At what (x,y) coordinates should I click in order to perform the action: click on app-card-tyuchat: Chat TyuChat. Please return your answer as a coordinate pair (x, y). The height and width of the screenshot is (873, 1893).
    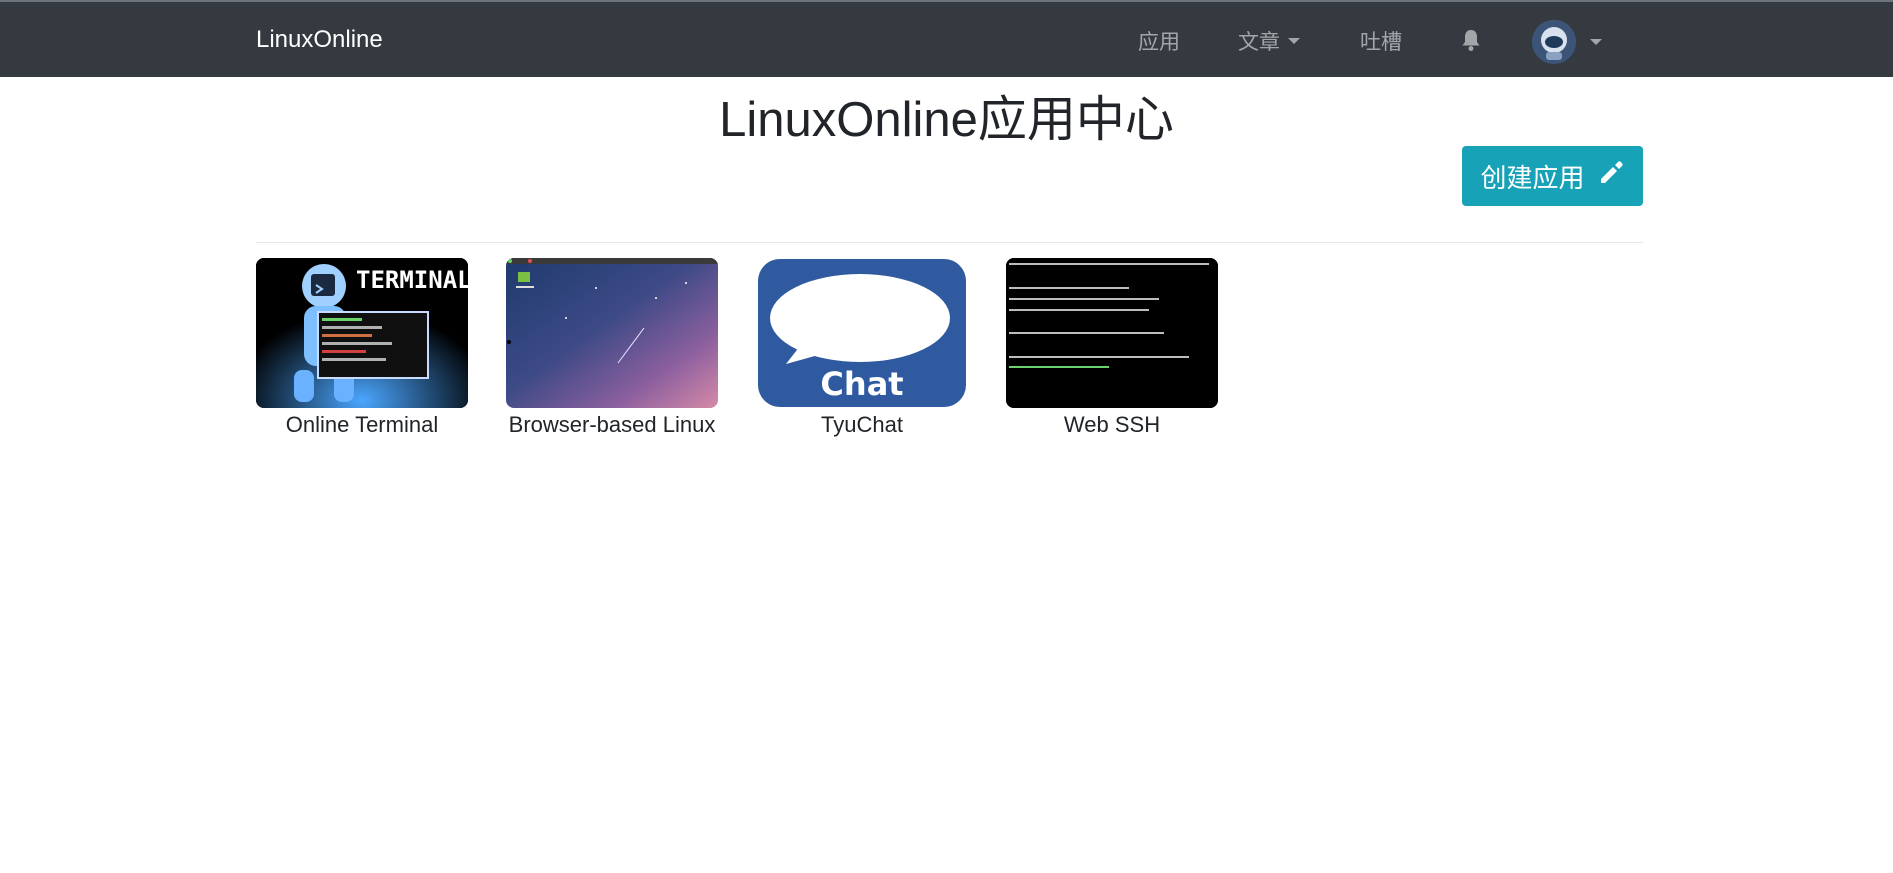
    Looking at the image, I should click on (862, 348).